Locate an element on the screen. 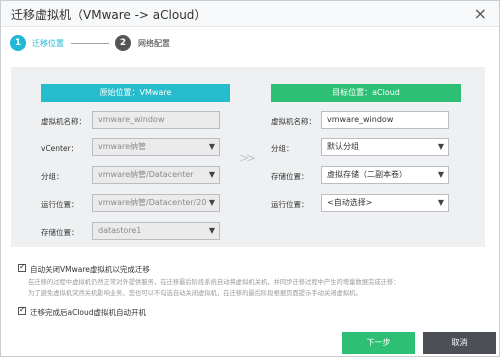 Image resolution: width=500 pixels, height=357 pixels. step-1-number: 1 is located at coordinates (18, 43).